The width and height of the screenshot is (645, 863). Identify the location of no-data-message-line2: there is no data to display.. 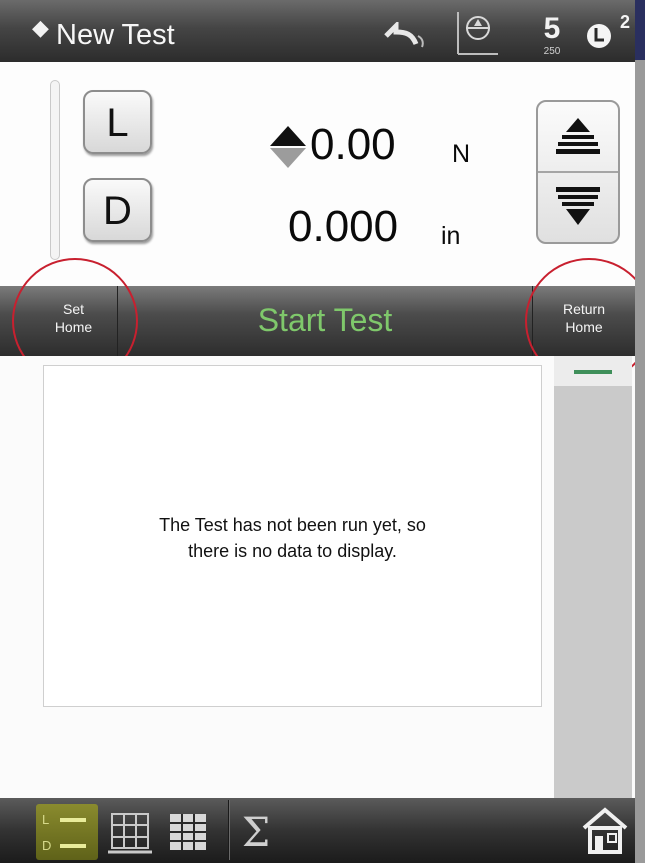
(292, 551).